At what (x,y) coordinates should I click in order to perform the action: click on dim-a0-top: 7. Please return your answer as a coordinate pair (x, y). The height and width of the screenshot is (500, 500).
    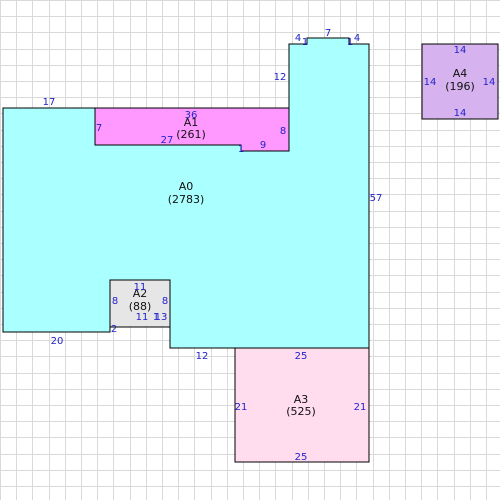
    Looking at the image, I should click on (328, 33).